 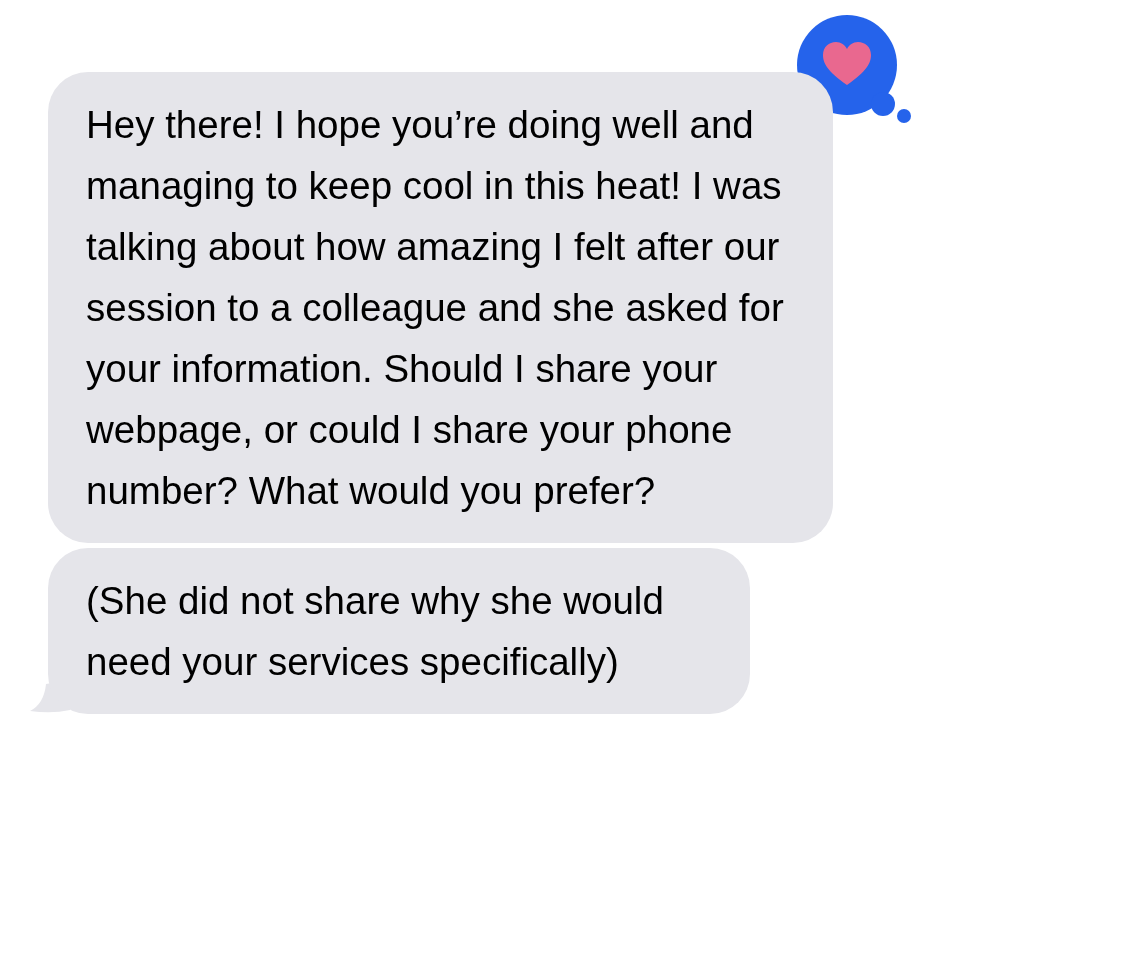 I want to click on message-text: (She did not share why she would need your services specifically), so click(x=375, y=631).